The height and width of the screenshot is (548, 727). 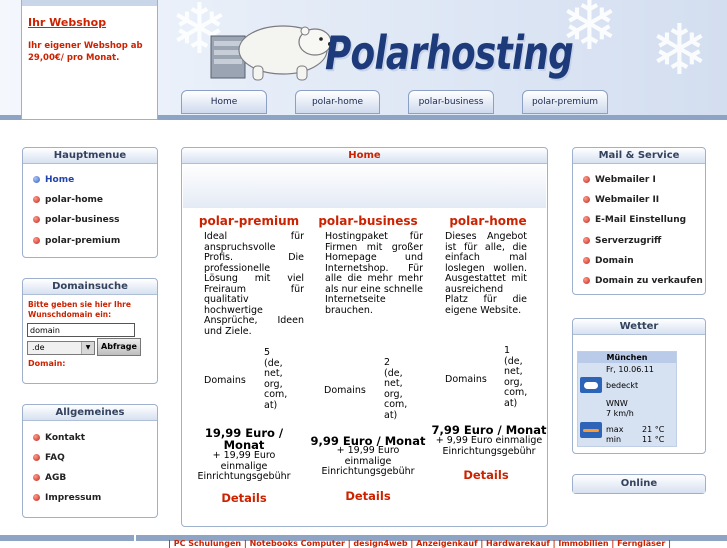 What do you see at coordinates (625, 180) in the screenshot?
I see `mail-service-item-label: Webmailer I` at bounding box center [625, 180].